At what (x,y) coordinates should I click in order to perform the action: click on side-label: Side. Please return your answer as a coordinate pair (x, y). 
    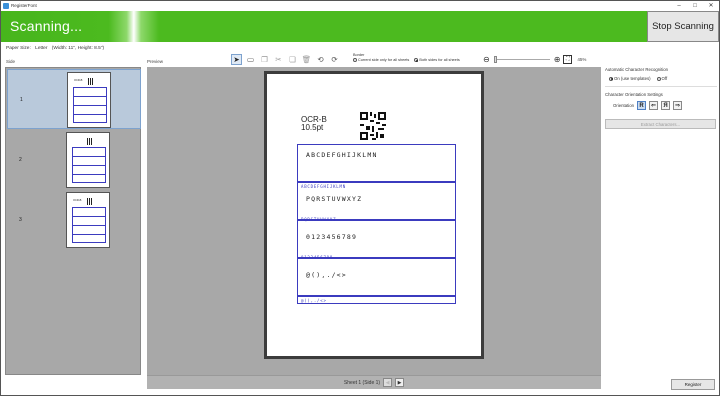
    Looking at the image, I should click on (11, 61).